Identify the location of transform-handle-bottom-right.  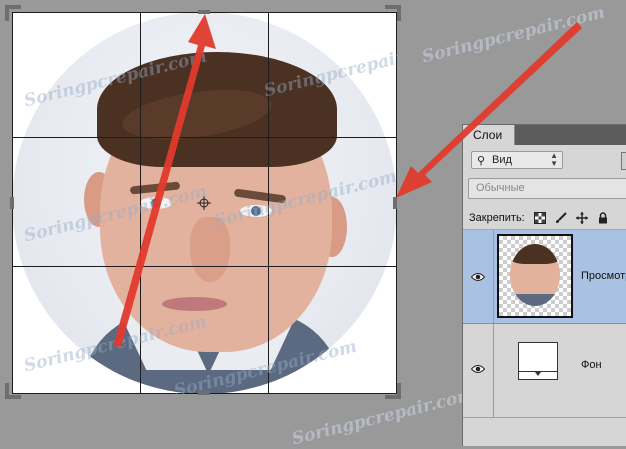
(393, 391).